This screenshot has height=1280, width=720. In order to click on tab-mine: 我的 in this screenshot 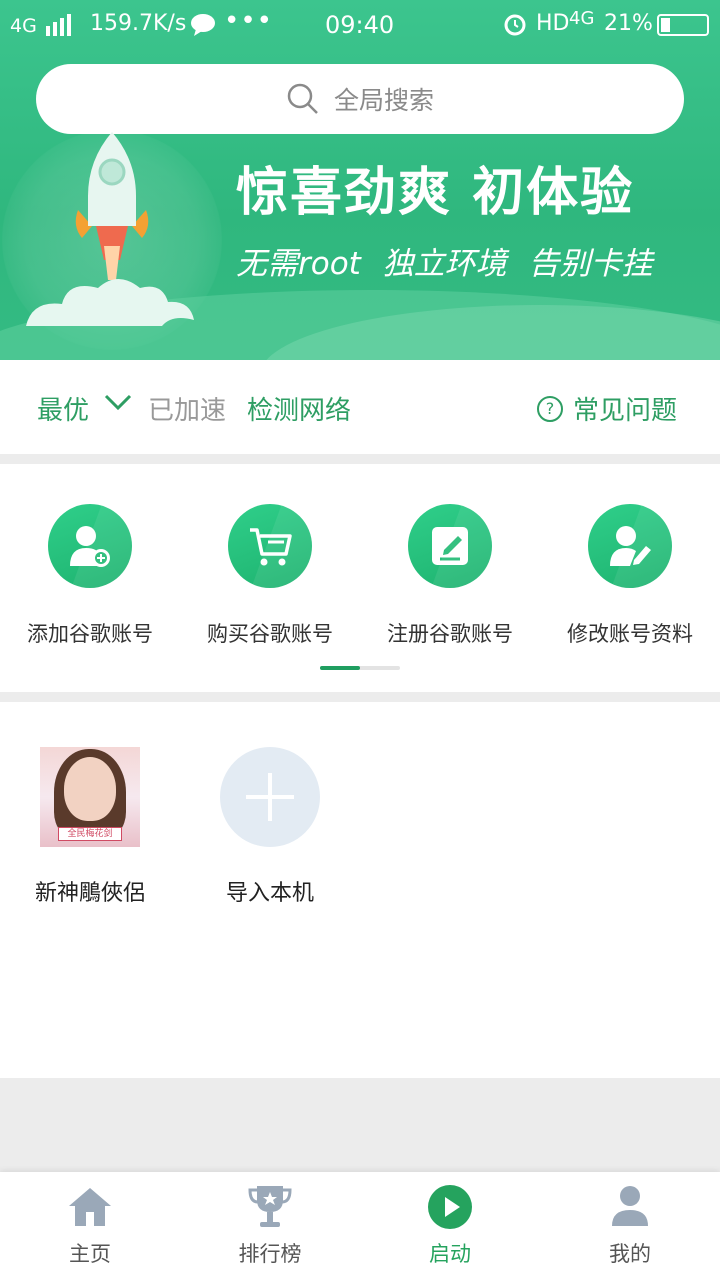, I will do `click(630, 1226)`.